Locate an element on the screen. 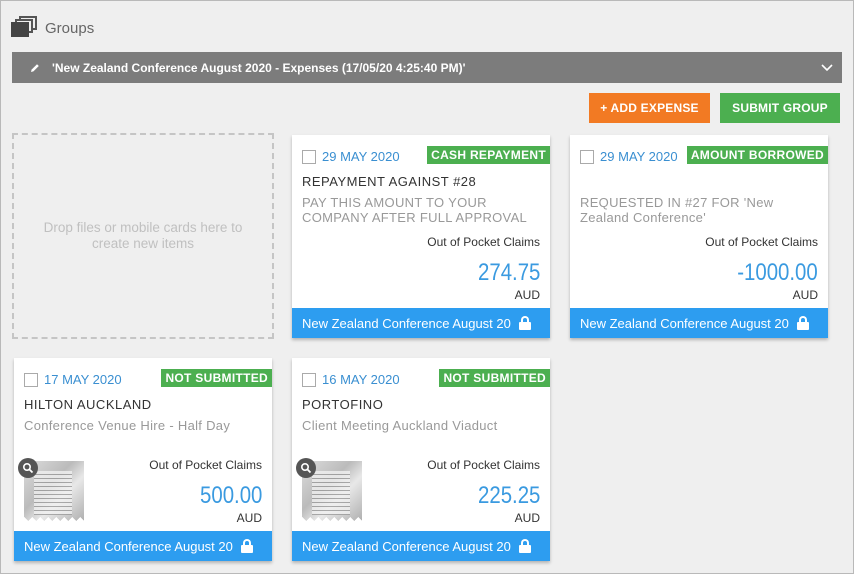 The image size is (854, 574). expense-title: PORTOFINO is located at coordinates (343, 404).